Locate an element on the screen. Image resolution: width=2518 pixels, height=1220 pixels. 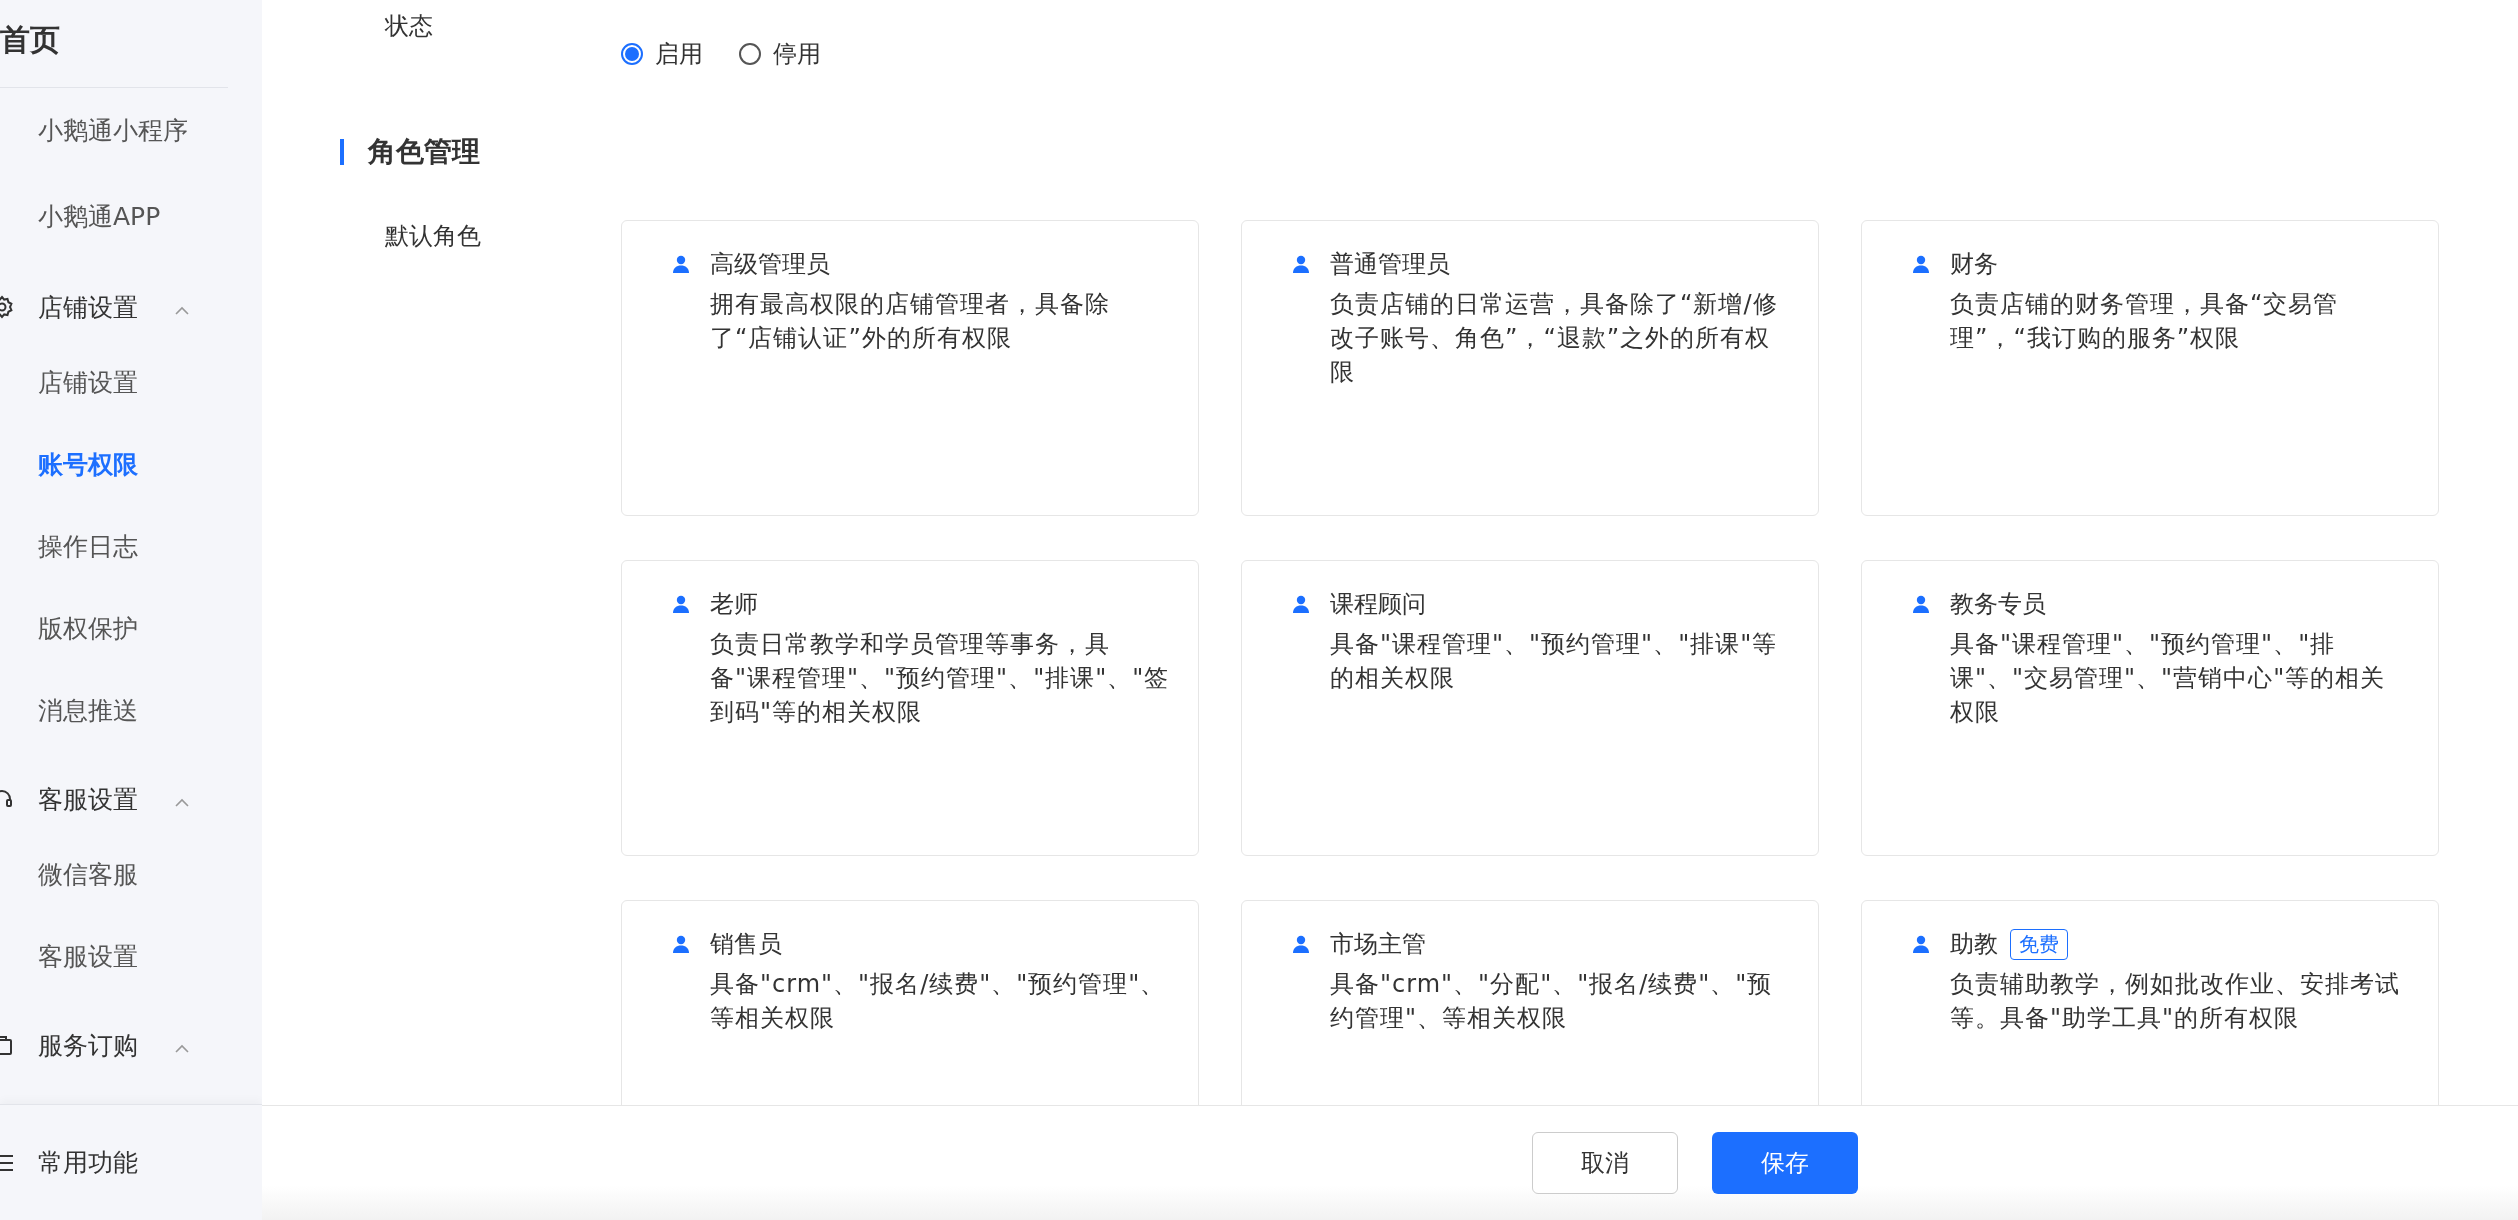
radio-option: 启用 is located at coordinates (662, 54).